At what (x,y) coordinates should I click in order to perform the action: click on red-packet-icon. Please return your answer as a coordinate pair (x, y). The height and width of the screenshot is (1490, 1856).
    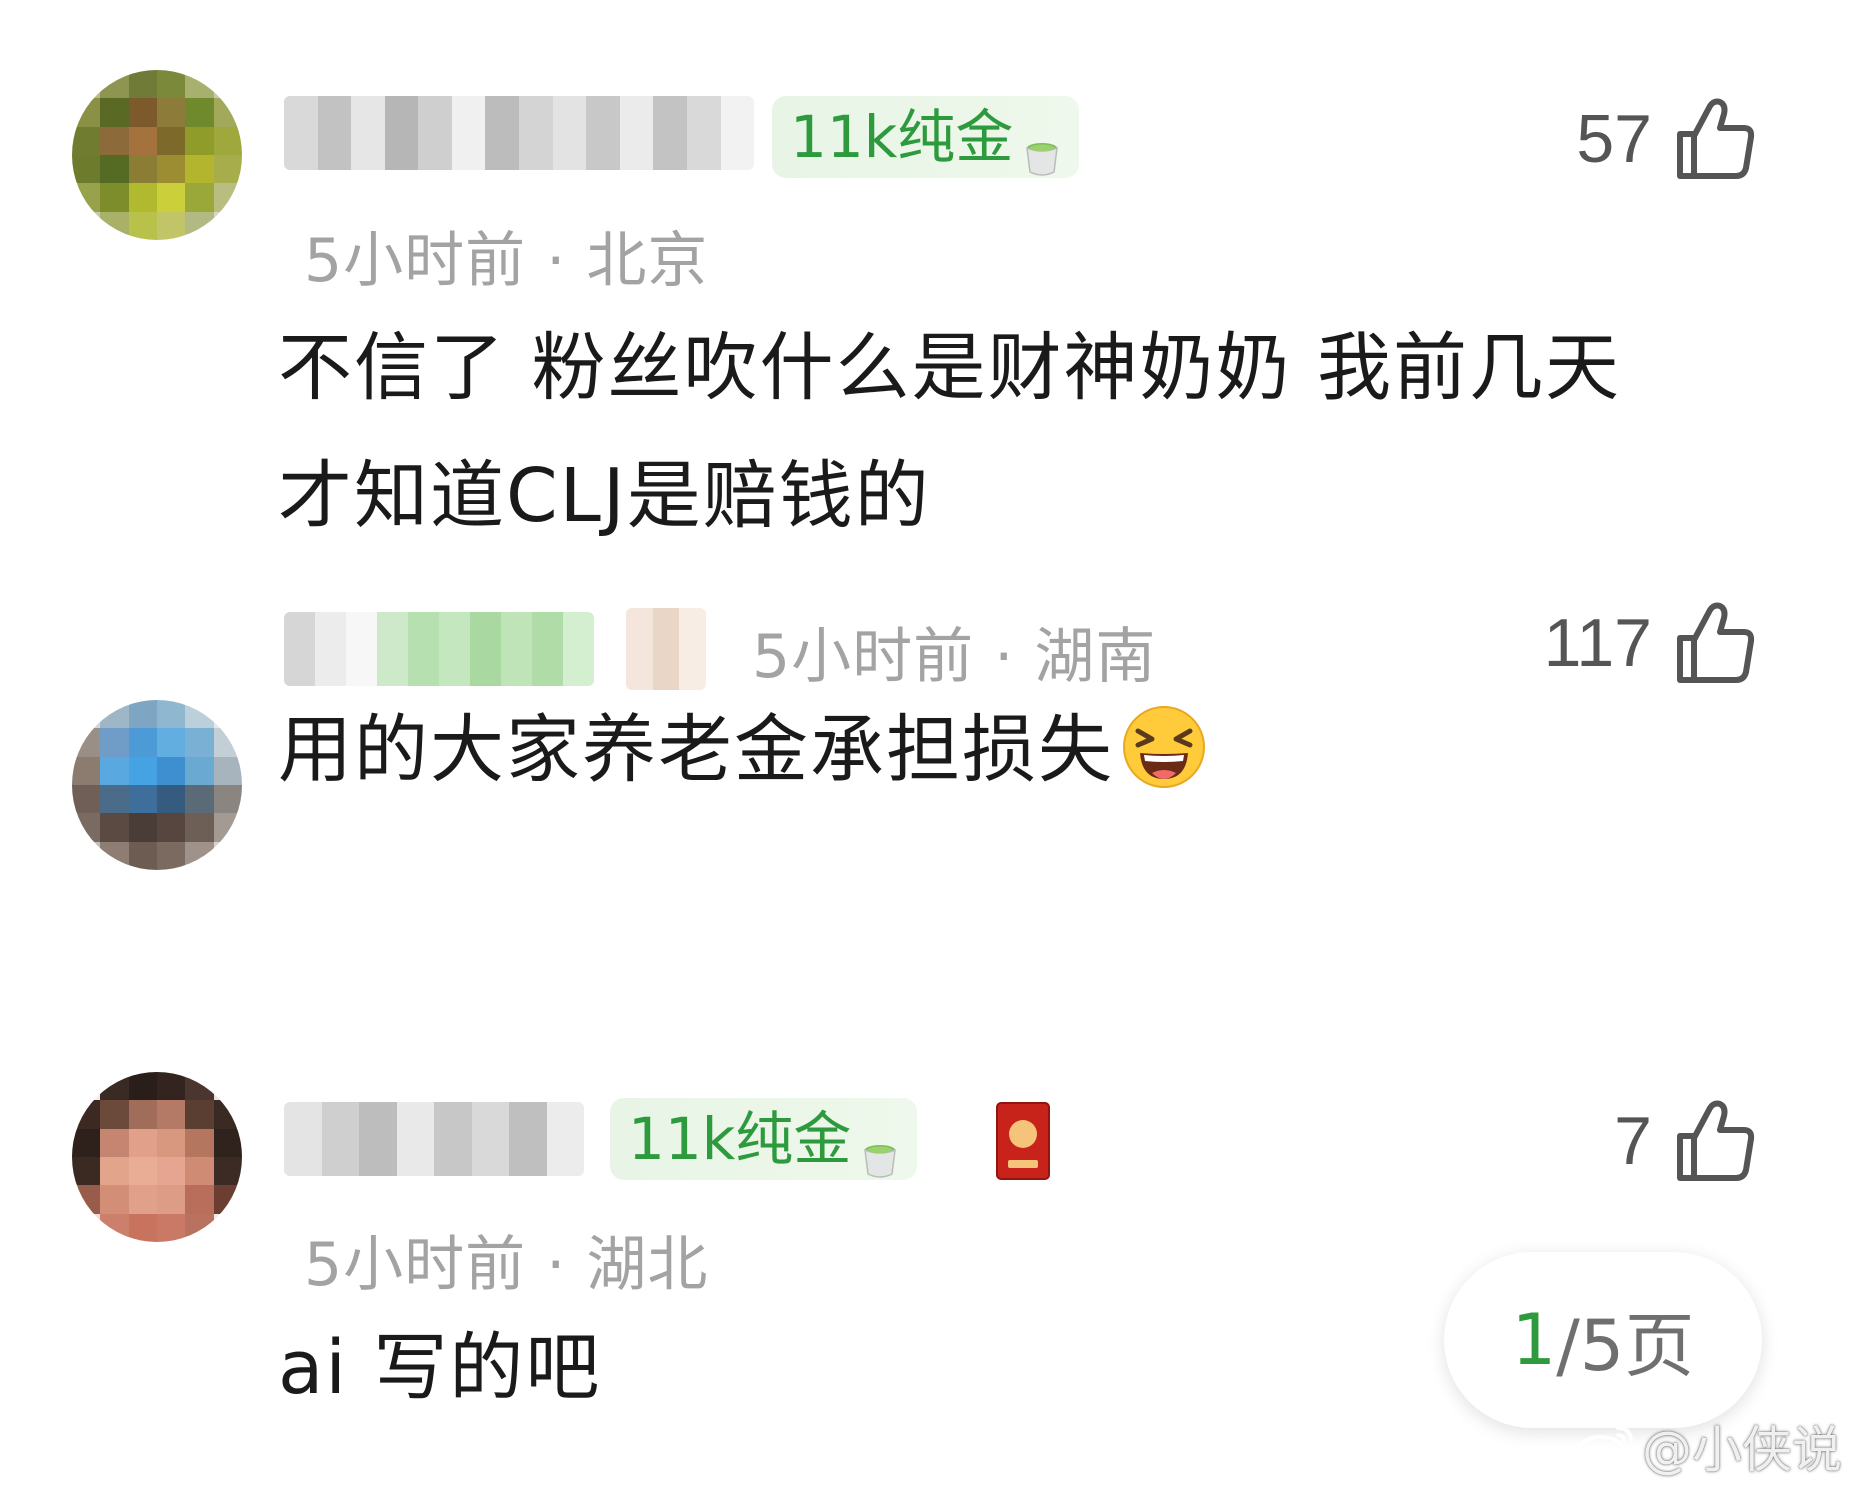
    Looking at the image, I should click on (1023, 1141).